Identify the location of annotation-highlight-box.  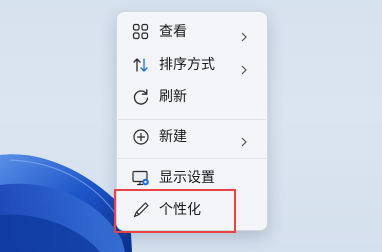
(175, 211).